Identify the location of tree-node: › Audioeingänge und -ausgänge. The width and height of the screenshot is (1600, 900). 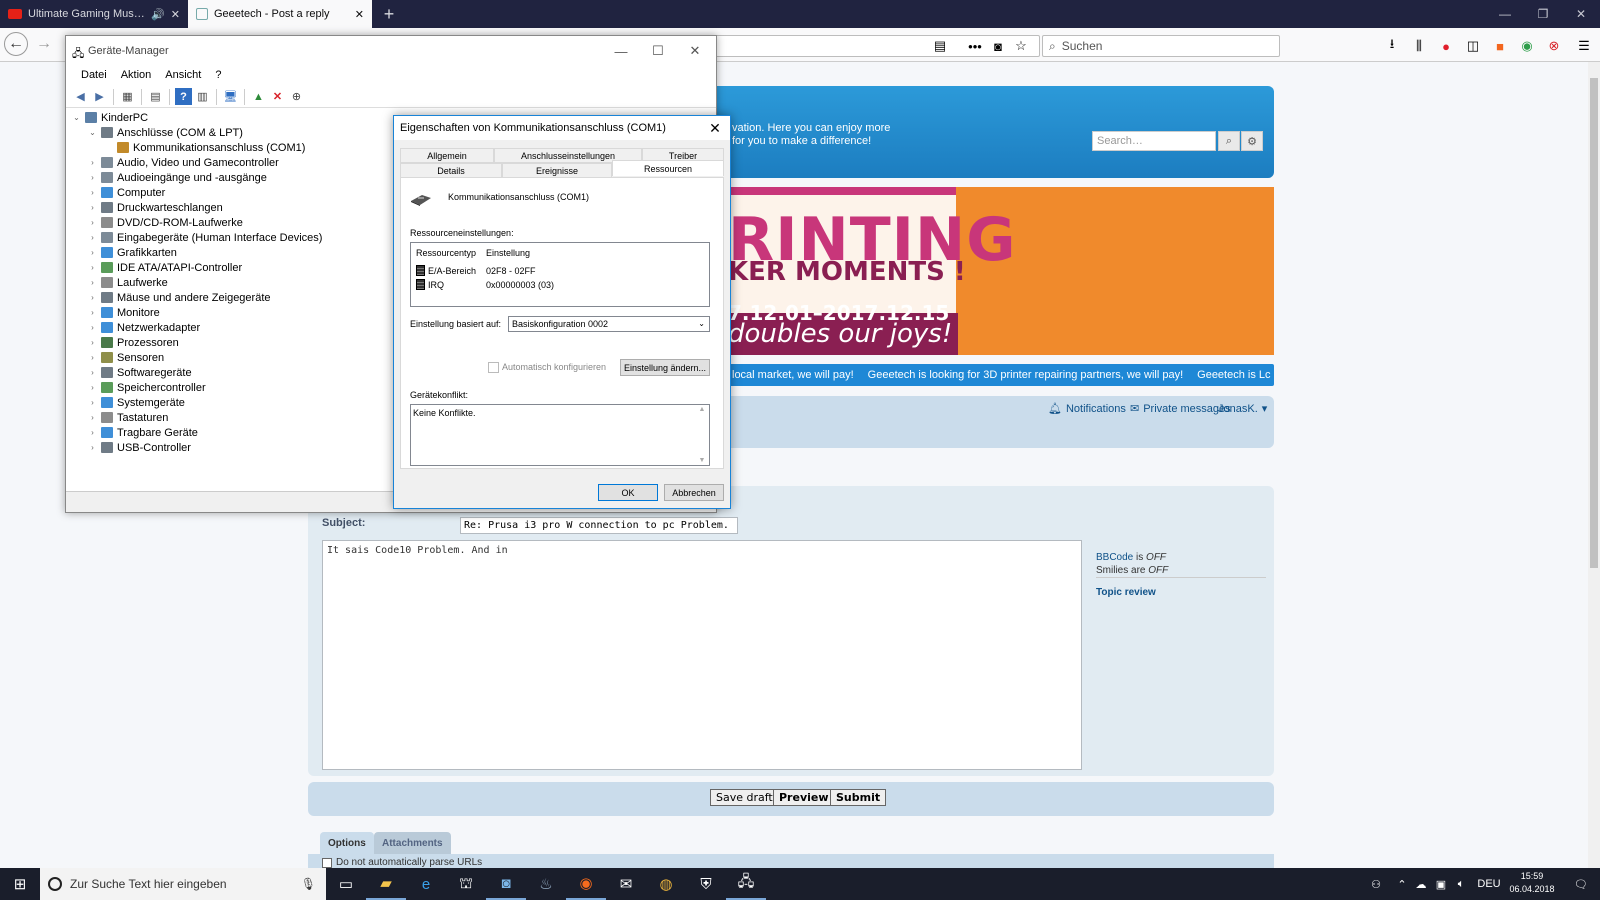
(177, 177).